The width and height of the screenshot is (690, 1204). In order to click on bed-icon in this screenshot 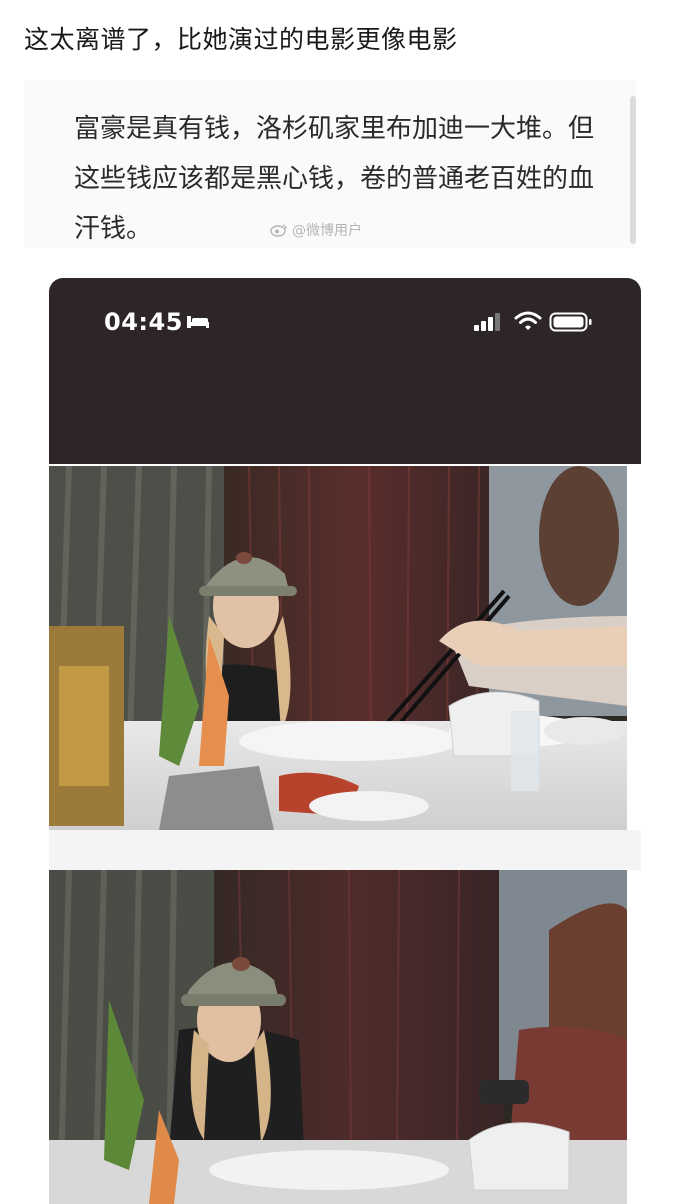, I will do `click(198, 322)`.